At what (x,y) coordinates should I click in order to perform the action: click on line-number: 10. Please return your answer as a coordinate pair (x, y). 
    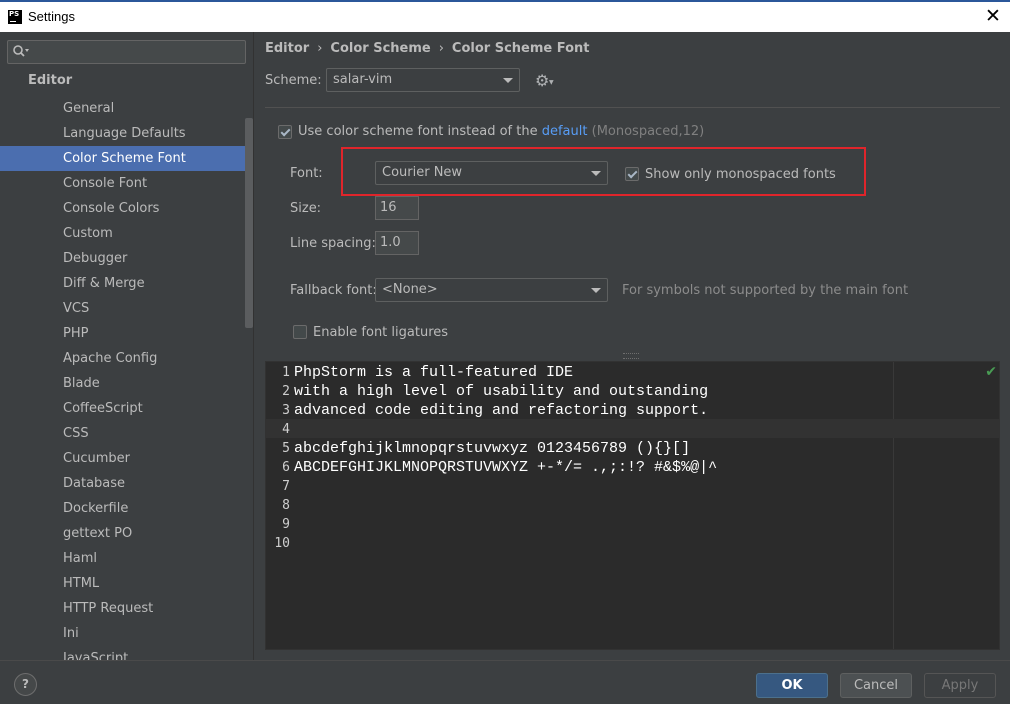
    Looking at the image, I should click on (282, 543).